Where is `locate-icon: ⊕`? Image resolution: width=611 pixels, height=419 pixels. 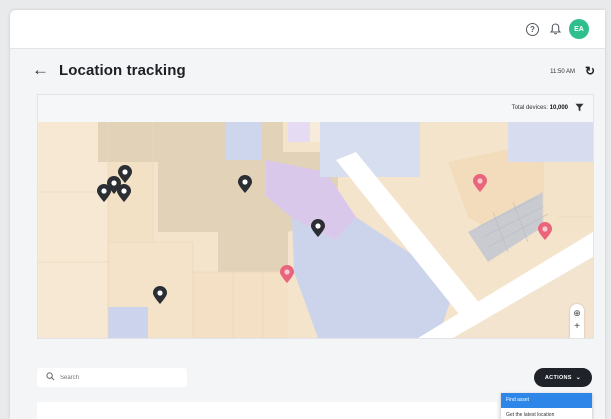
locate-icon: ⊕ is located at coordinates (577, 313).